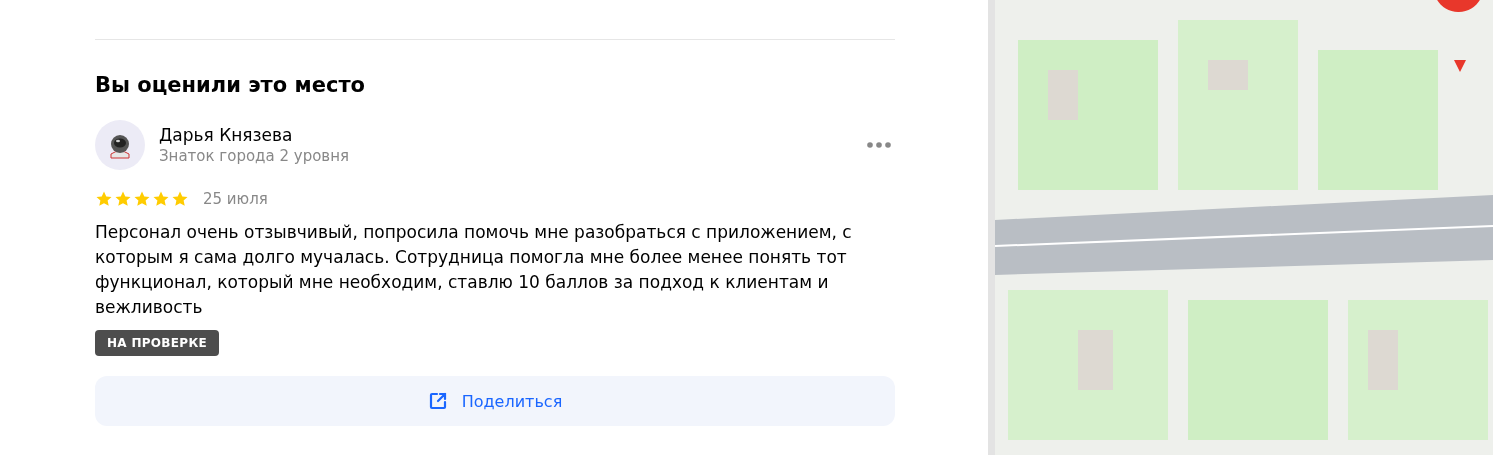 Image resolution: width=1493 pixels, height=455 pixels. Describe the element at coordinates (474, 270) in the screenshot. I see `review-text: Персонал очень отзывчивый, попросила помочь мне разобраться с приложением, с которым я сама долго мучалась. Сотрудница помогла мне более менее понять тот функционал, который мне необходим, ставлю 10 баллов за подход к клиентам и вежливость` at that location.